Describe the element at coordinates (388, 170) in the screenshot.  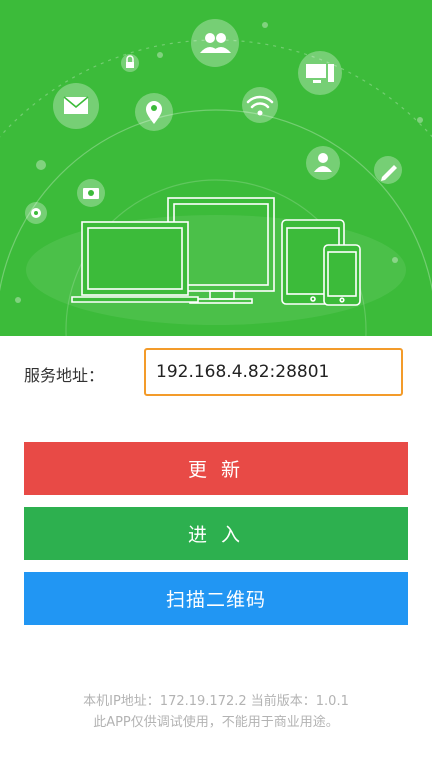
I see `pencil-icon` at that location.